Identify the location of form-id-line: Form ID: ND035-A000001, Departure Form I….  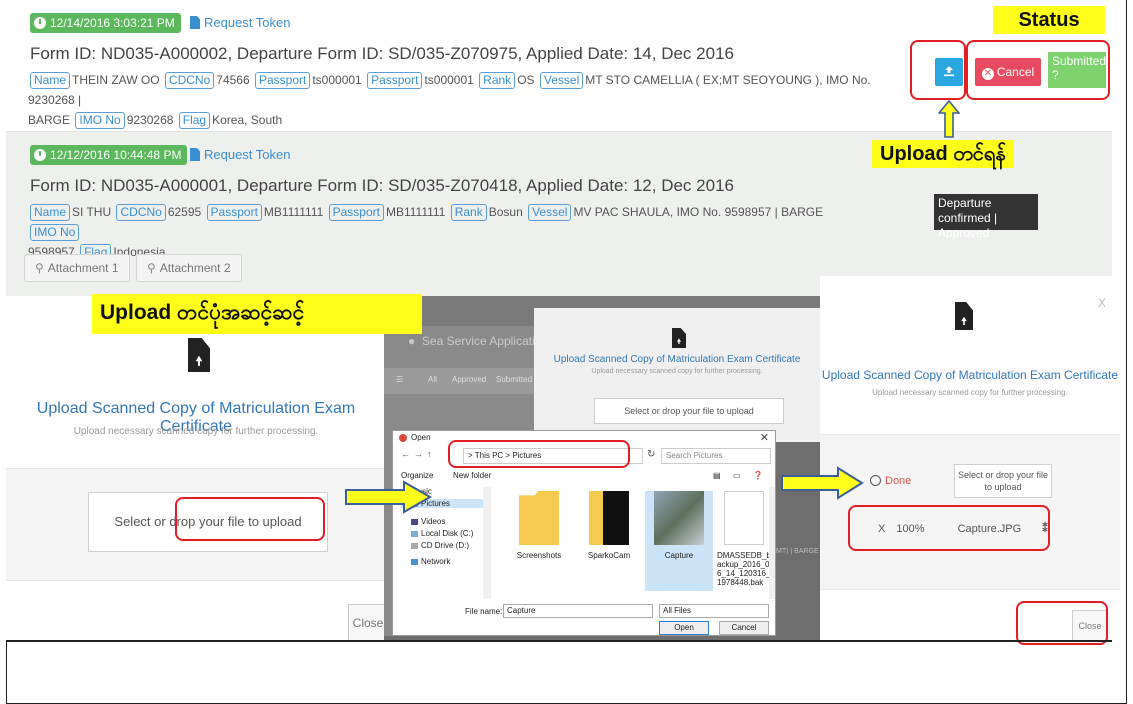
(382, 185).